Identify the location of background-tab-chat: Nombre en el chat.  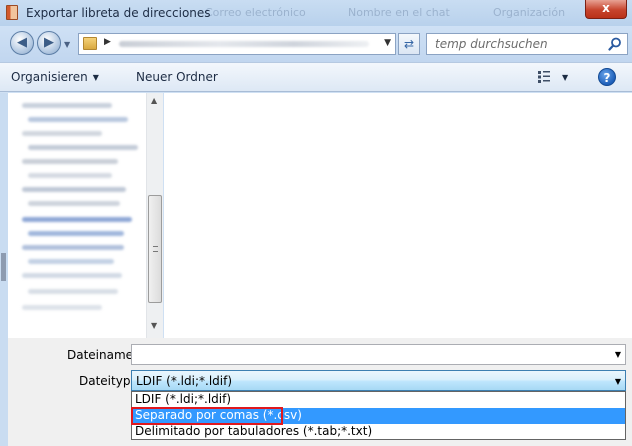
(399, 12).